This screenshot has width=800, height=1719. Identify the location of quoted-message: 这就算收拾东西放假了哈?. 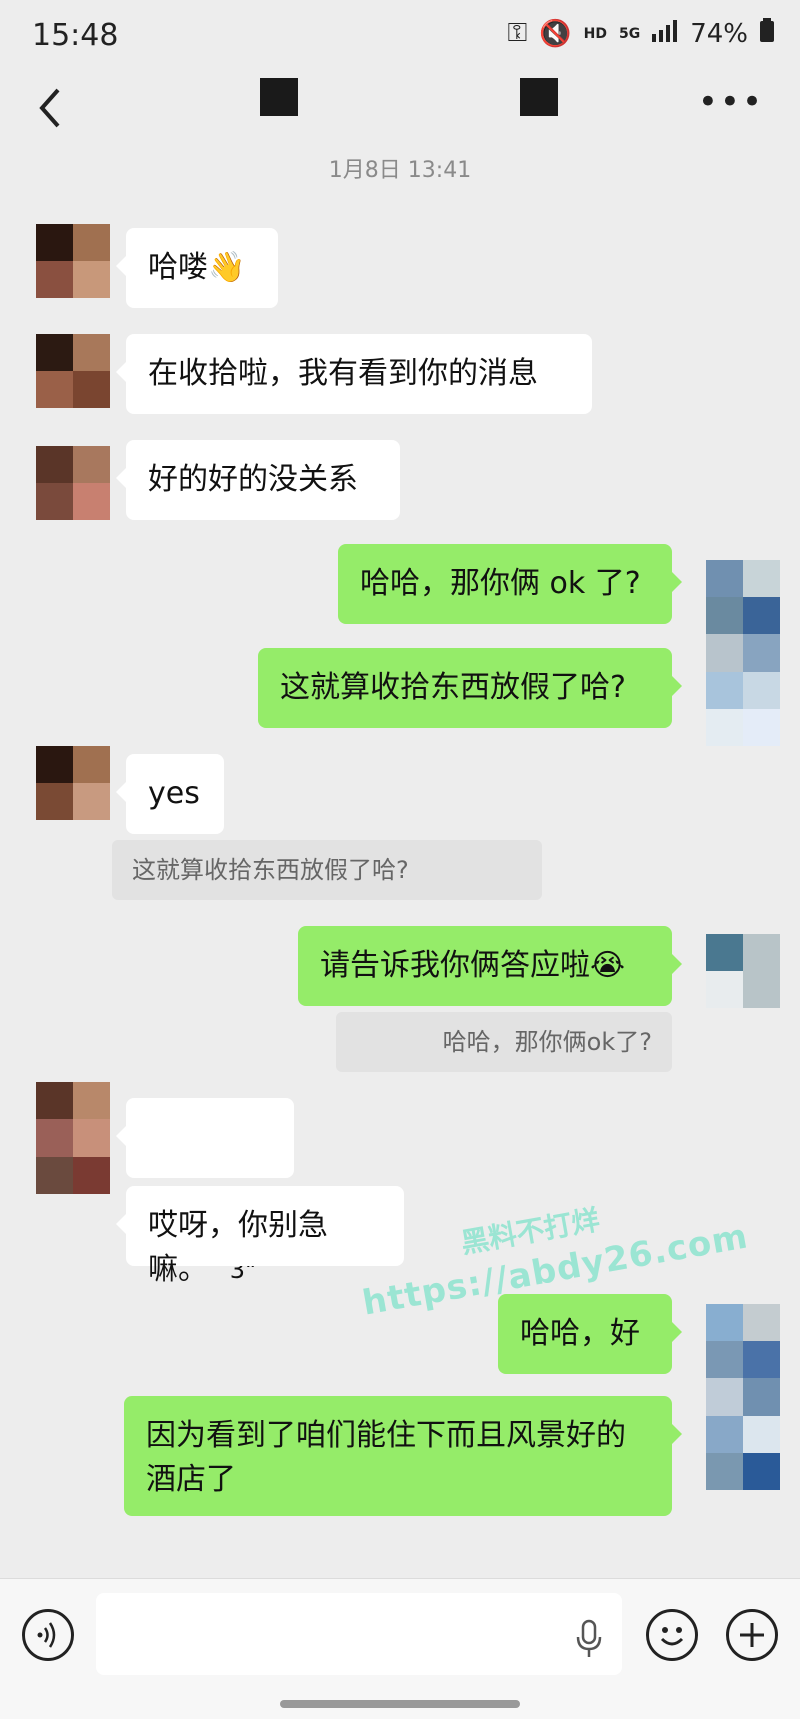
(327, 870).